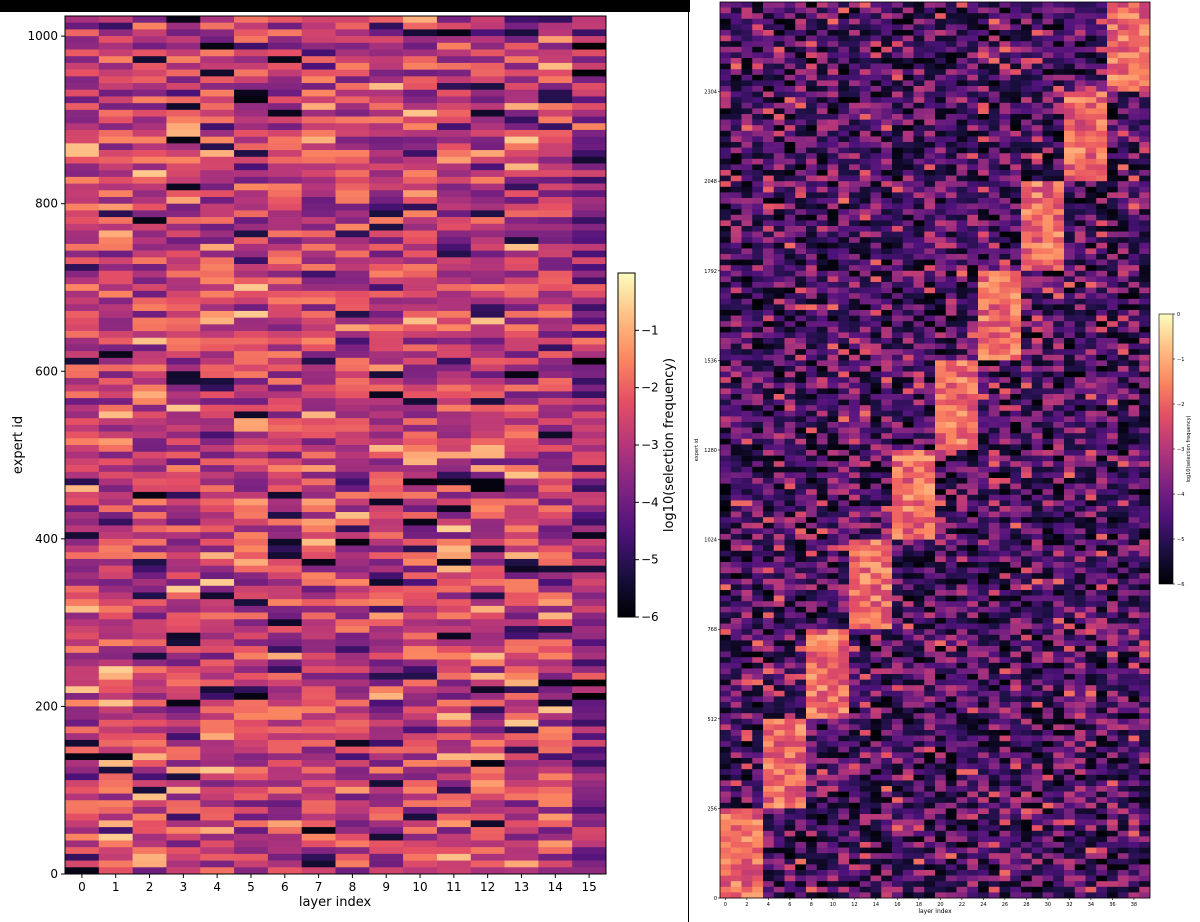  I want to click on x-tick-label: 5, so click(251, 887).